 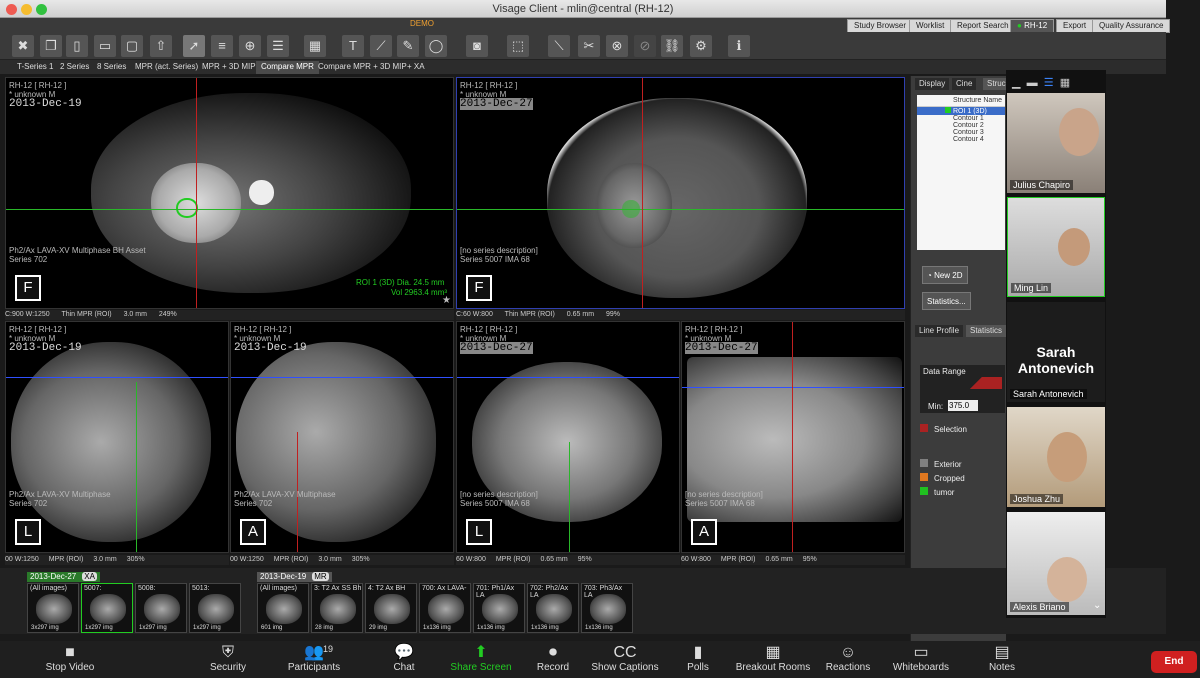 I want to click on grid-view-icon: ▦, so click(x=1065, y=83).